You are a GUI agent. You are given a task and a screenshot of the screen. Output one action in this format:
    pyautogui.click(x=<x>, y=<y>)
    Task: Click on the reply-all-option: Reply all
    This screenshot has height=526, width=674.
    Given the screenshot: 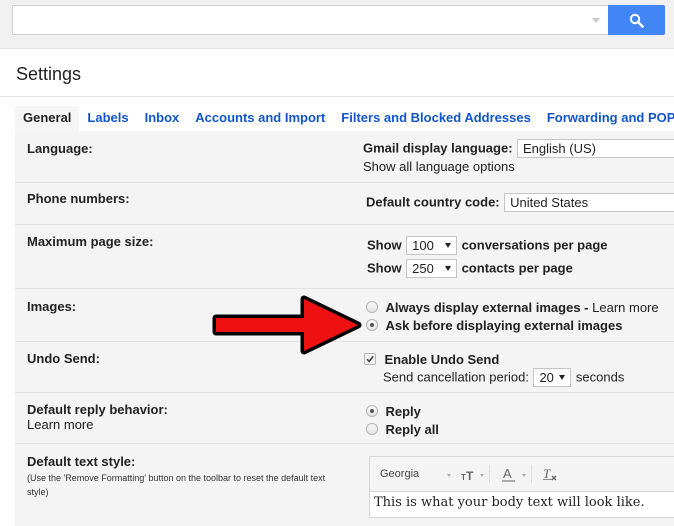 What is the action you would take?
    pyautogui.click(x=402, y=430)
    